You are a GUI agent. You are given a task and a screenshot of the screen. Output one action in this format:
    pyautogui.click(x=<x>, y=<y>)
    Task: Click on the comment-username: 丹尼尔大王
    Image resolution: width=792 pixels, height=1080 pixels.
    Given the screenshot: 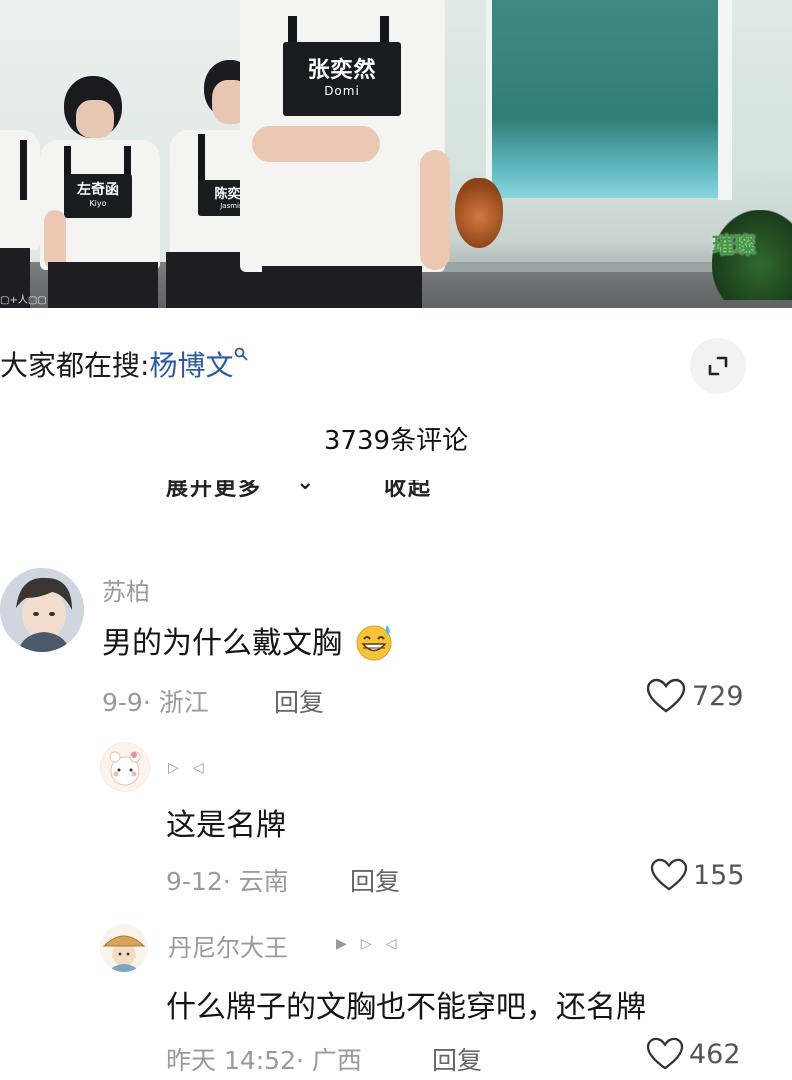 What is the action you would take?
    pyautogui.click(x=228, y=945)
    